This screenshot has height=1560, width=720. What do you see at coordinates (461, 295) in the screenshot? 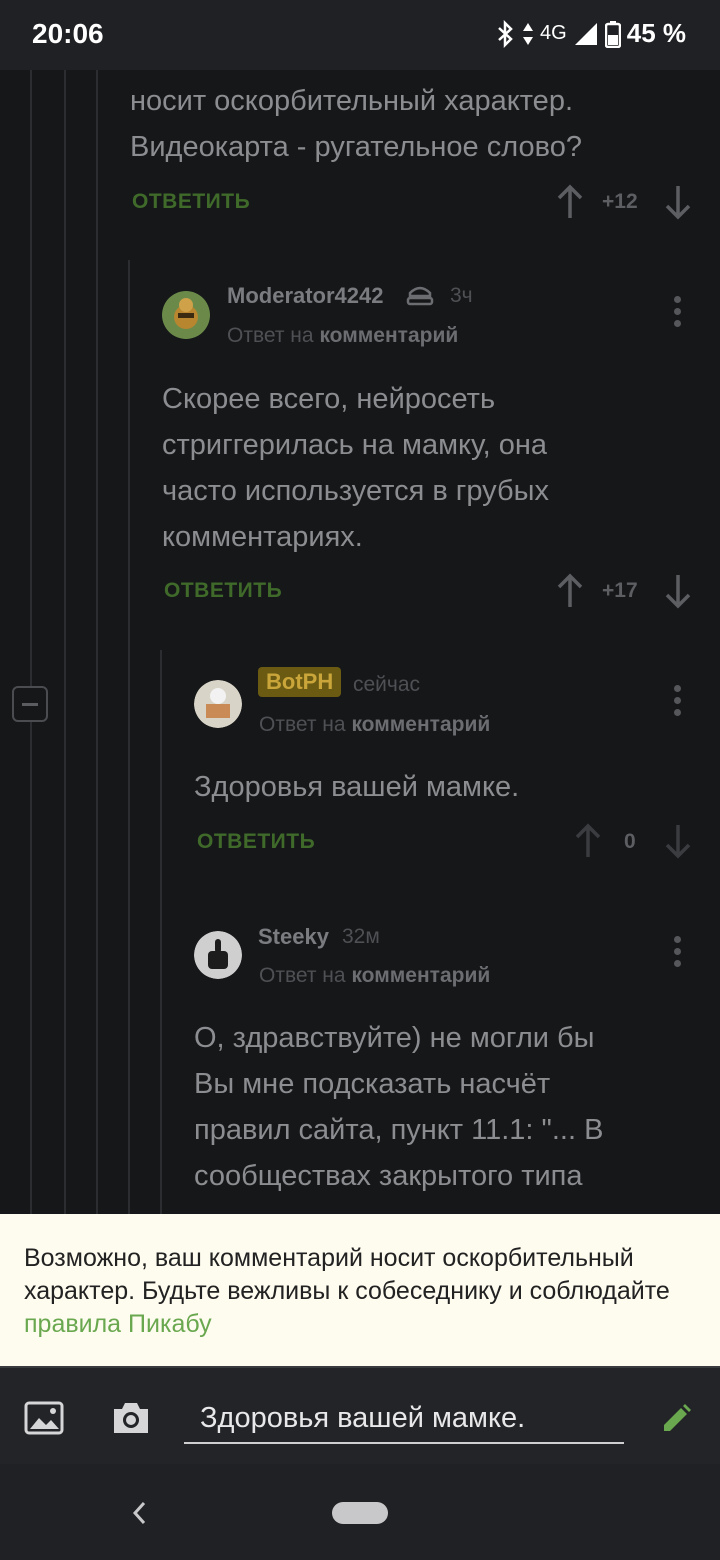
I see `comment-time: 3ч` at bounding box center [461, 295].